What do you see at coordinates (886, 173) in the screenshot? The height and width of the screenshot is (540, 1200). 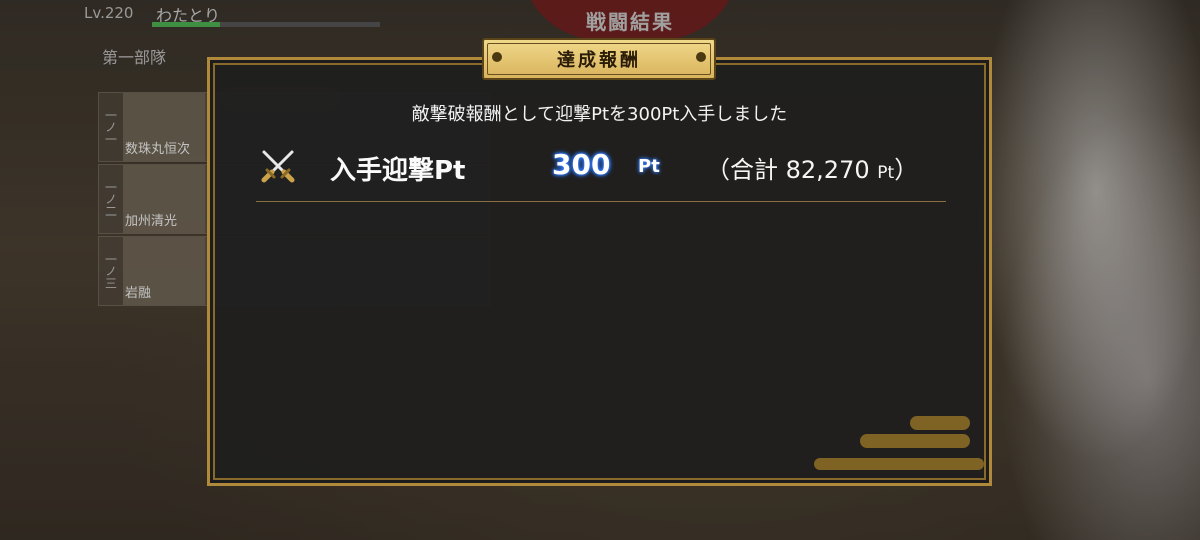 I see `total-unit: Pt` at bounding box center [886, 173].